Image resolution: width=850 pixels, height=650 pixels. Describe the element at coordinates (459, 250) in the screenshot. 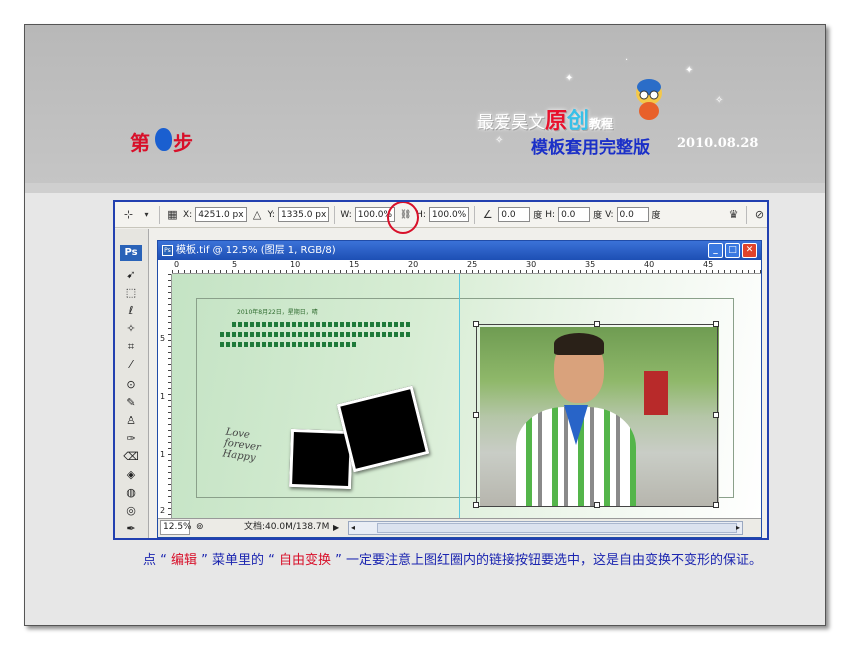

I see `document-titlebar: Ps 模板.tif @ 12.5% (图层 1, RGB/8) _ □ ✕` at that location.